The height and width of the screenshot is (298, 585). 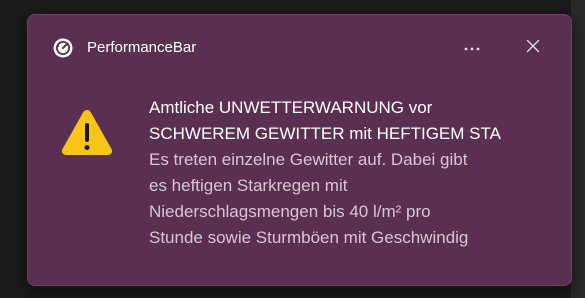 I want to click on close-button, so click(x=533, y=48).